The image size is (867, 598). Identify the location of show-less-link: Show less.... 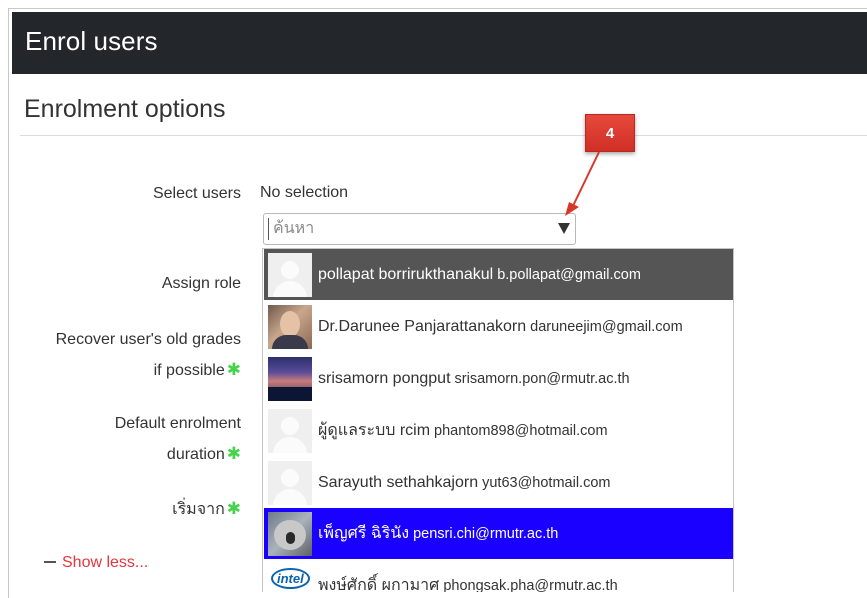
(96, 563).